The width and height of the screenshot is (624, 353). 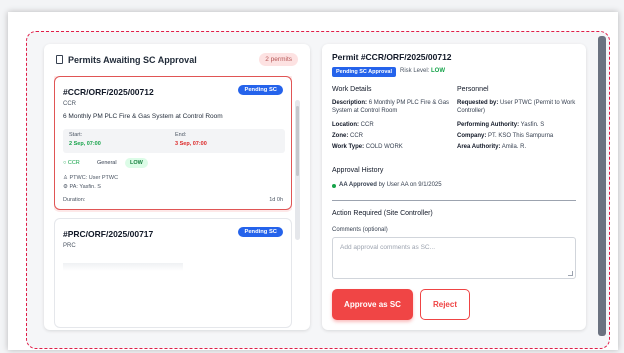 I want to click on section-divider, so click(x=454, y=200).